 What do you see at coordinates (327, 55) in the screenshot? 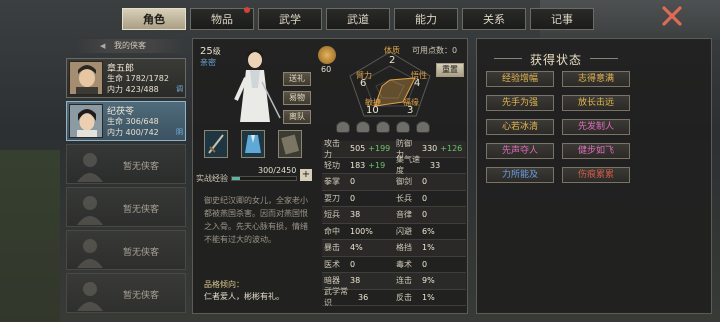
I see `medal-icon` at bounding box center [327, 55].